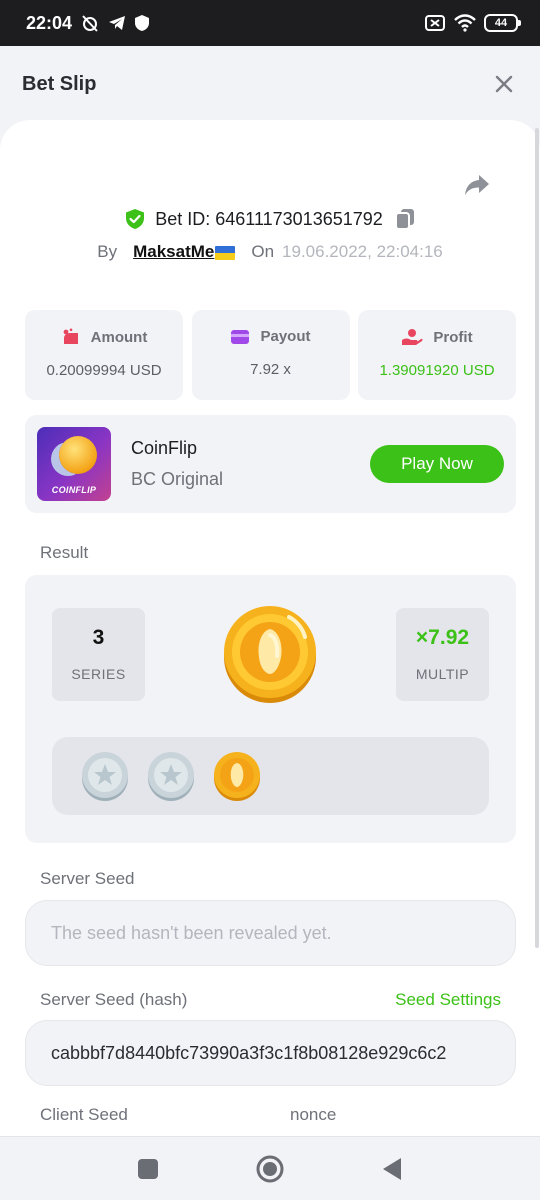  I want to click on bet-author-row: By MaksatMe On 19.06.2022, 22:04:16, so click(270, 252).